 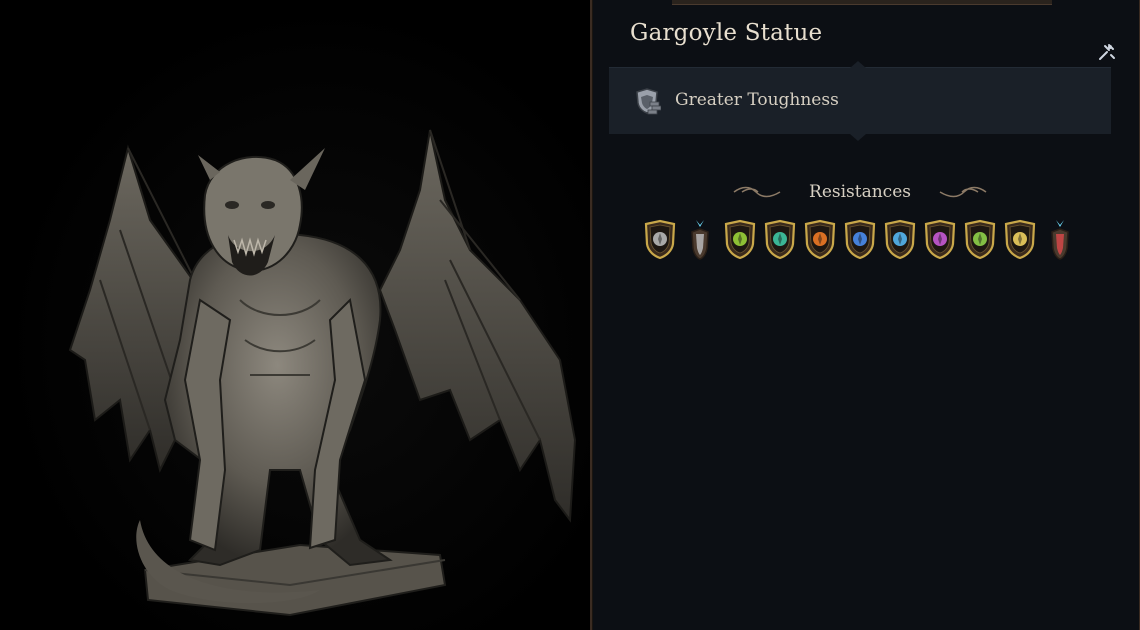 I want to click on piercing-arrow-icon, so click(x=700, y=240).